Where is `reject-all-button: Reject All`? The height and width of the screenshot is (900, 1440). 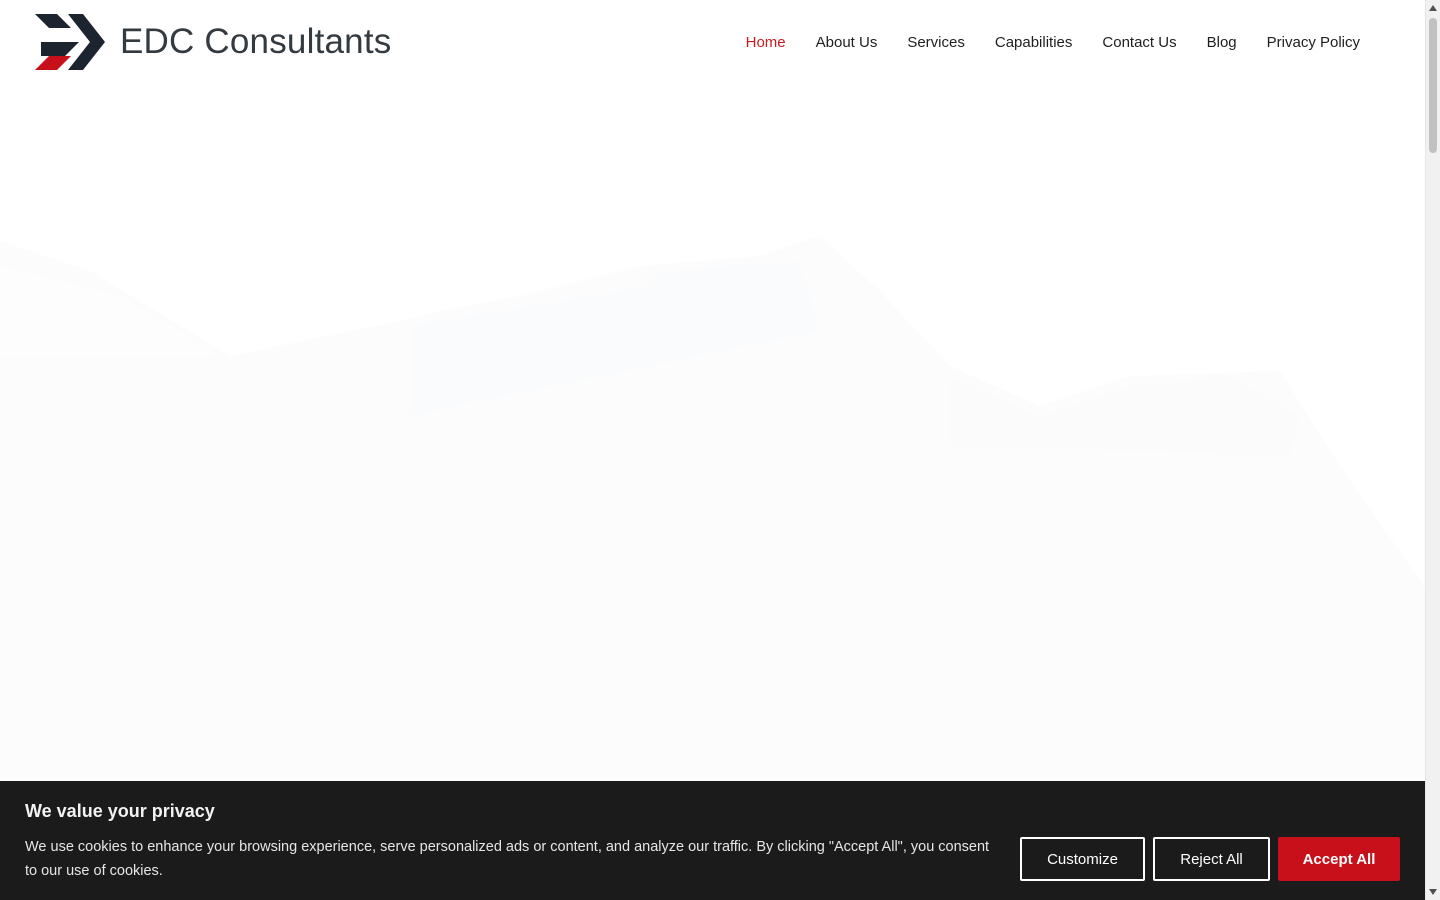
reject-all-button: Reject All is located at coordinates (1211, 859).